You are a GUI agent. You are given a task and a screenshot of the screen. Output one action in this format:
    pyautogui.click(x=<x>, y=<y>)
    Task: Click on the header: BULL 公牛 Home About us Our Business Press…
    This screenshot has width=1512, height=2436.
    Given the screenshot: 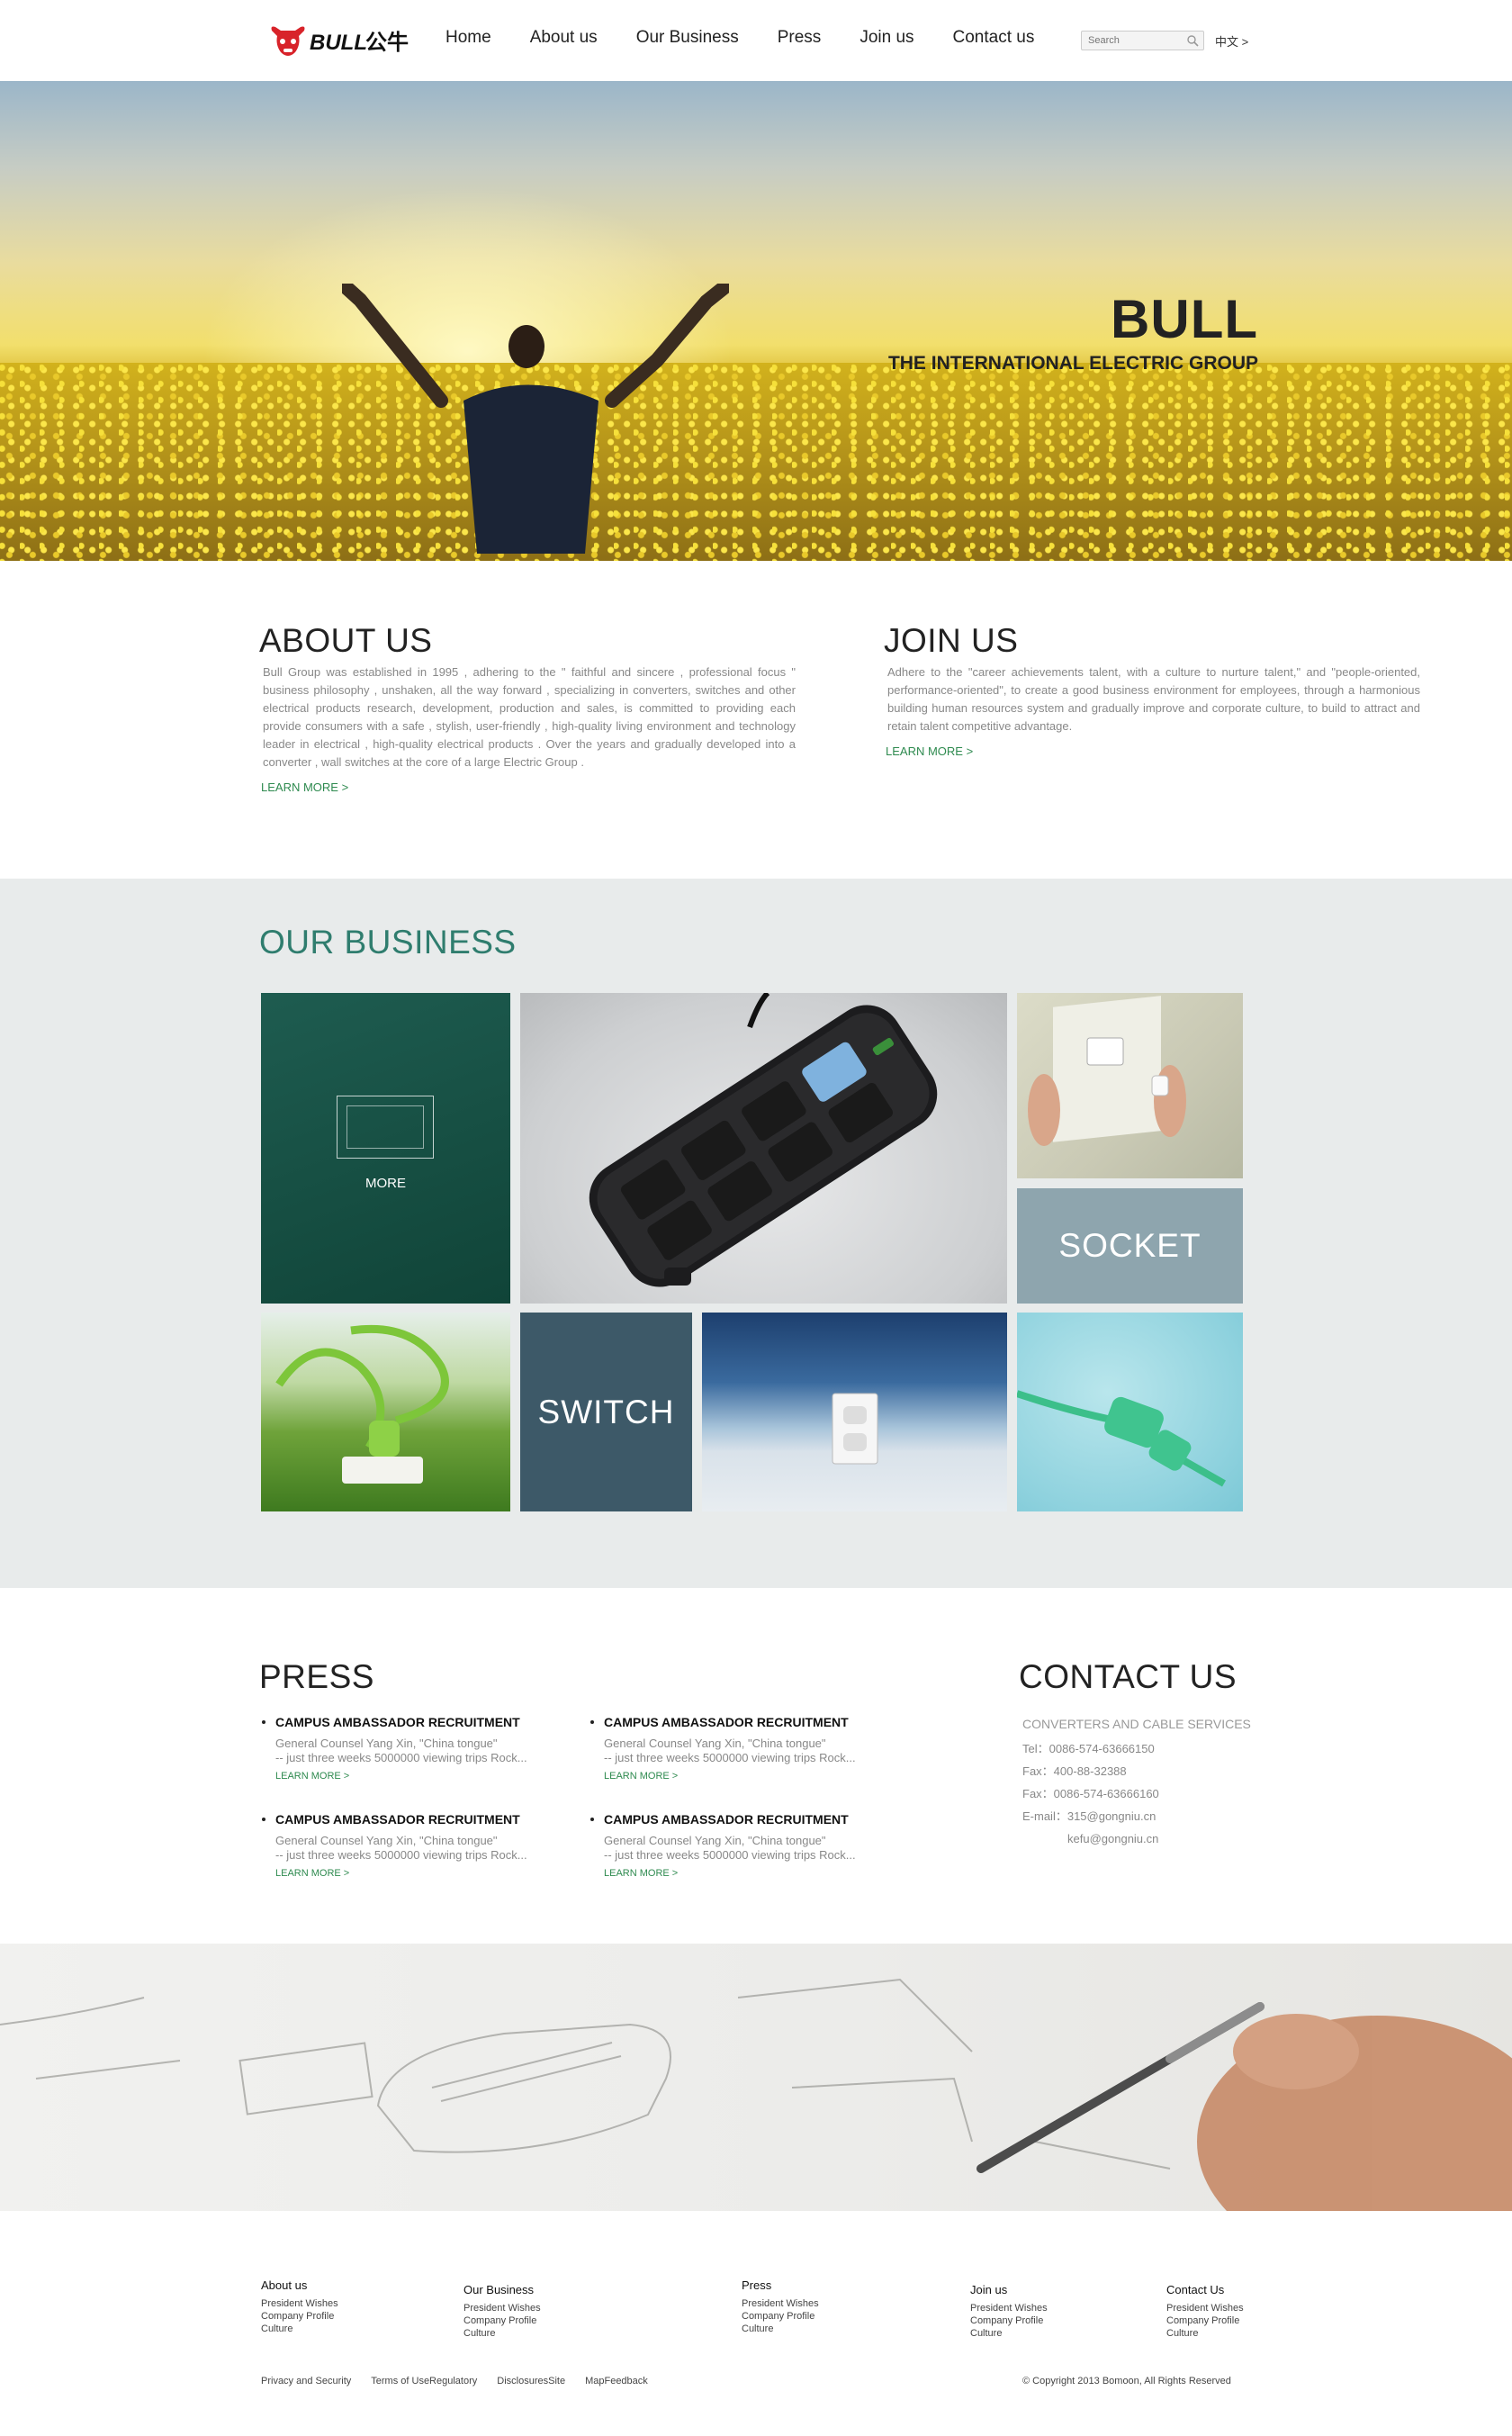 What is the action you would take?
    pyautogui.click(x=756, y=40)
    